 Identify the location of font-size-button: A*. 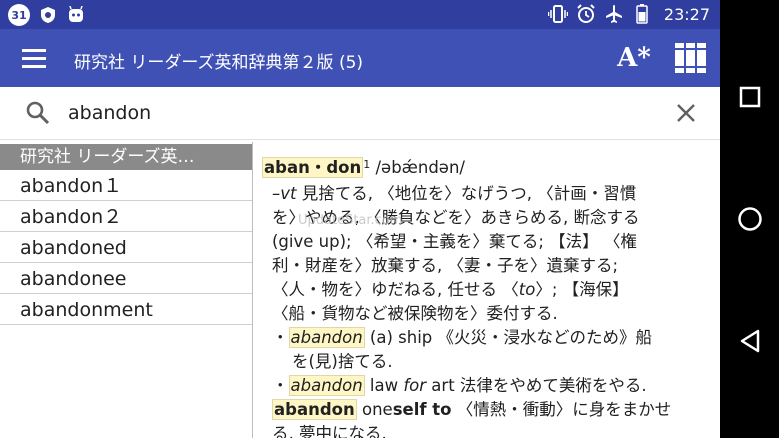
(634, 58).